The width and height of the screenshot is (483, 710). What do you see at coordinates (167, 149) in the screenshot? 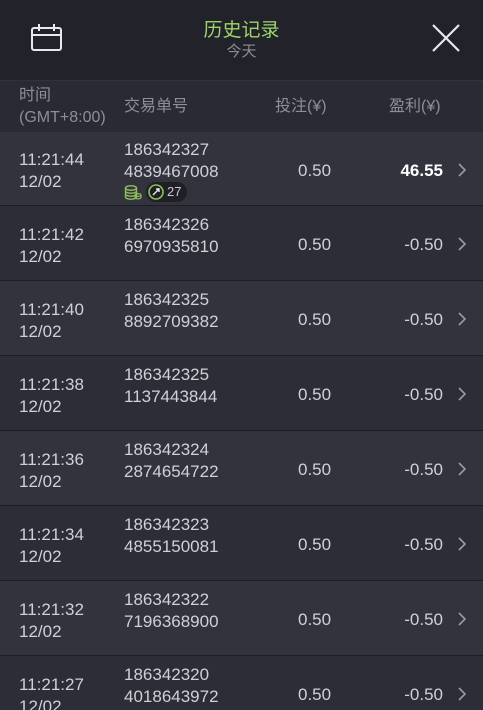
I see `row-id-part1: 186342327` at bounding box center [167, 149].